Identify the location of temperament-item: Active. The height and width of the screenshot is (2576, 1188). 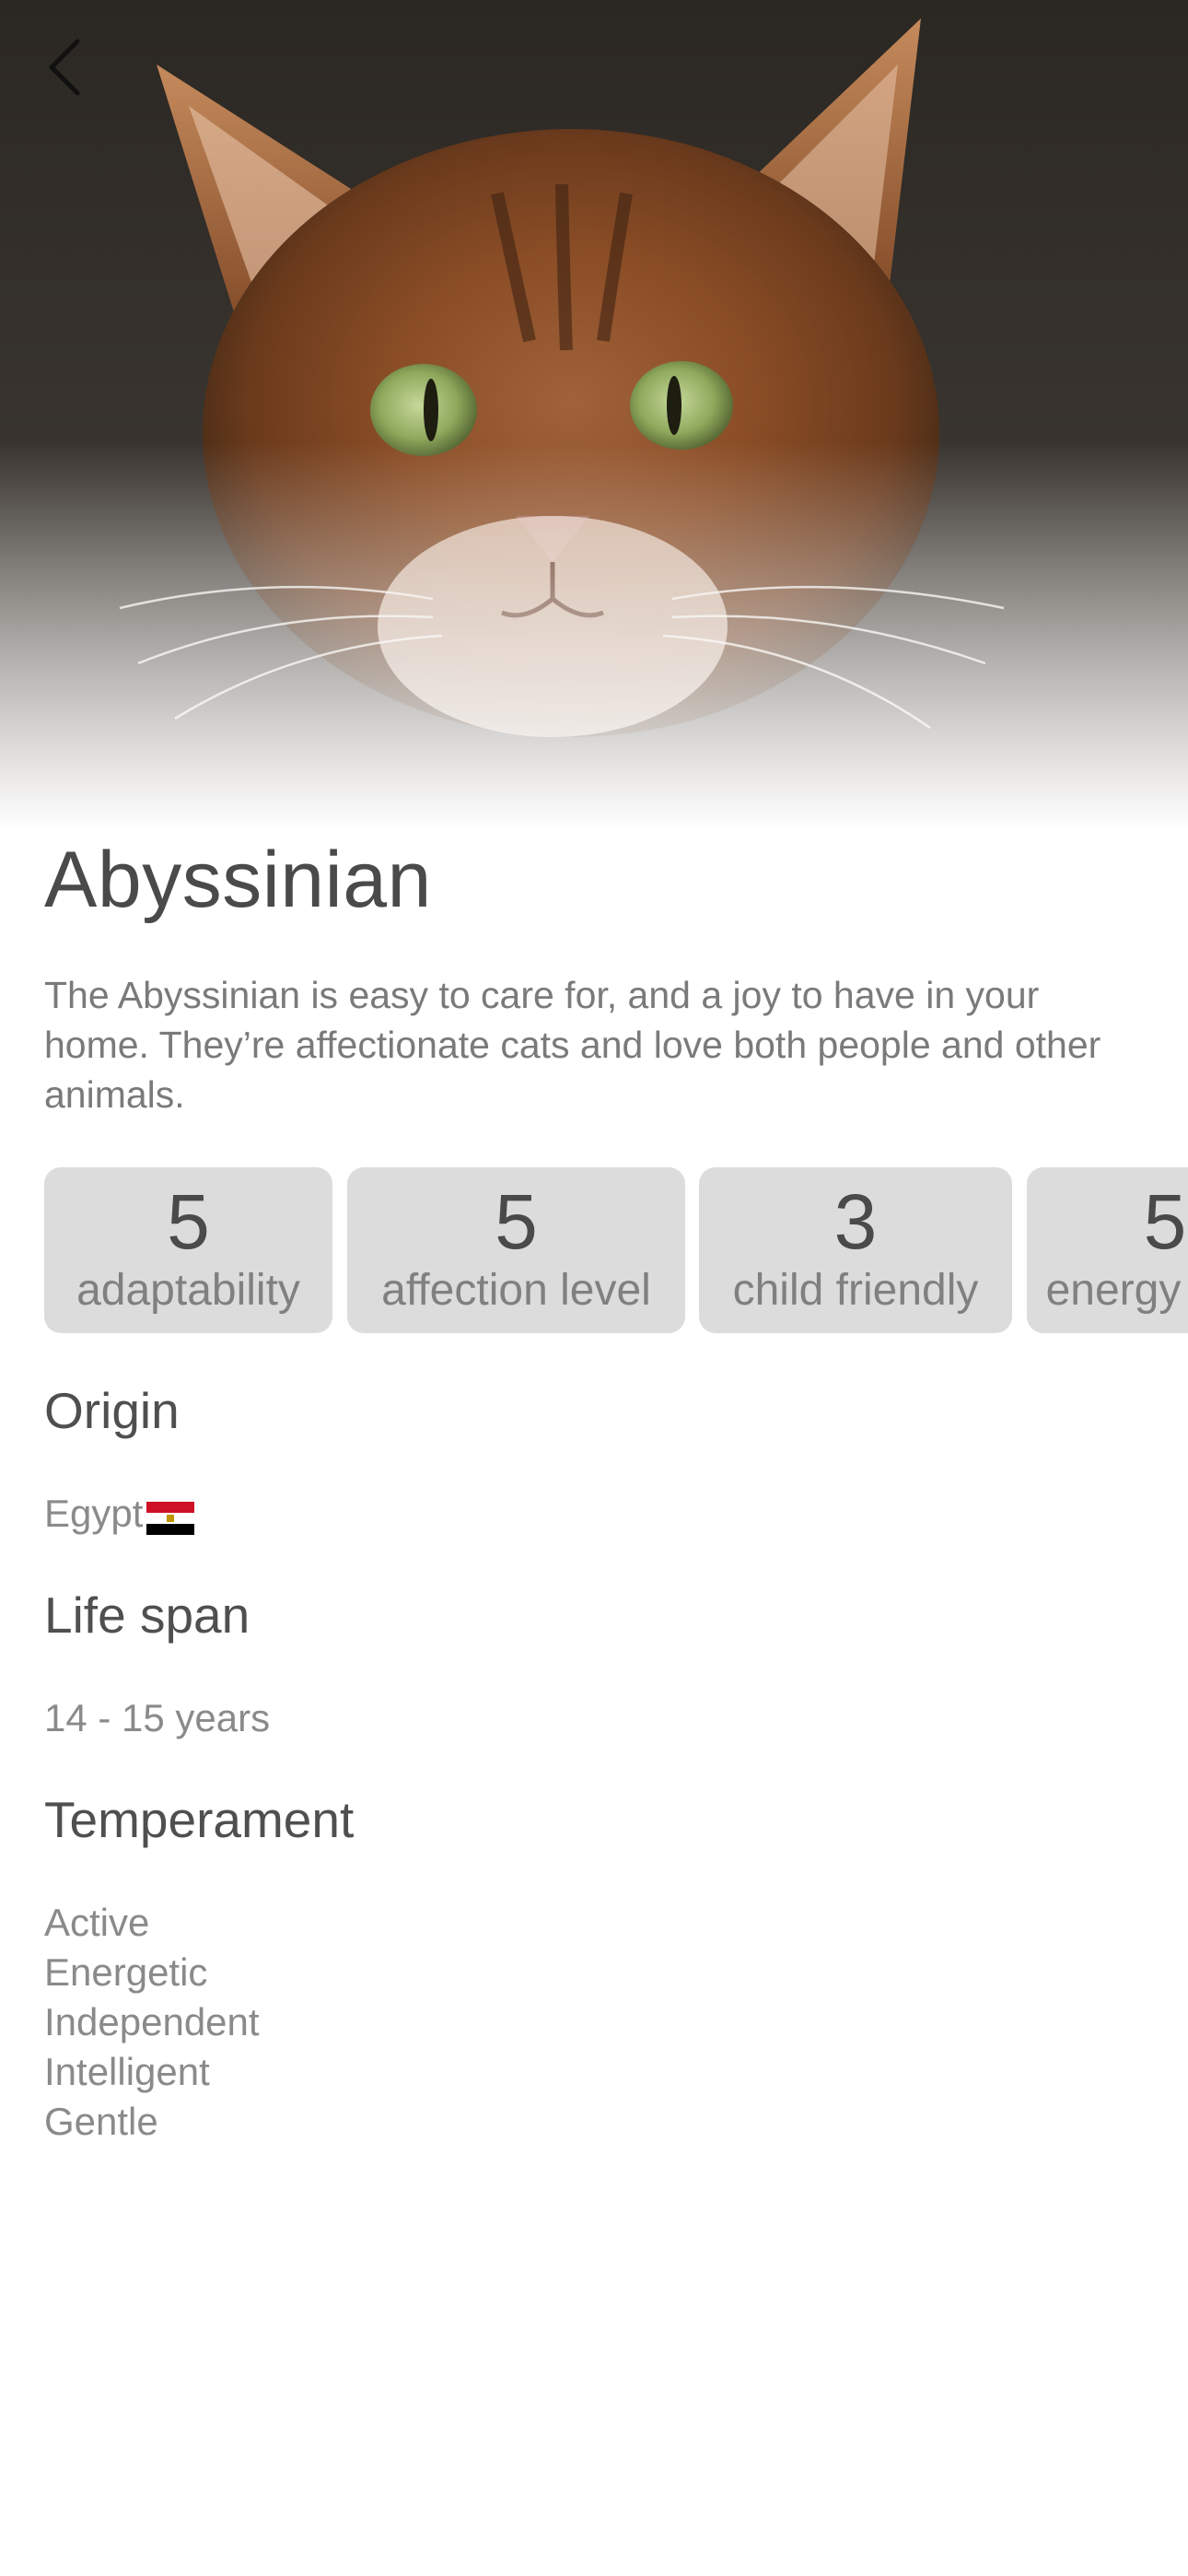
(97, 1922).